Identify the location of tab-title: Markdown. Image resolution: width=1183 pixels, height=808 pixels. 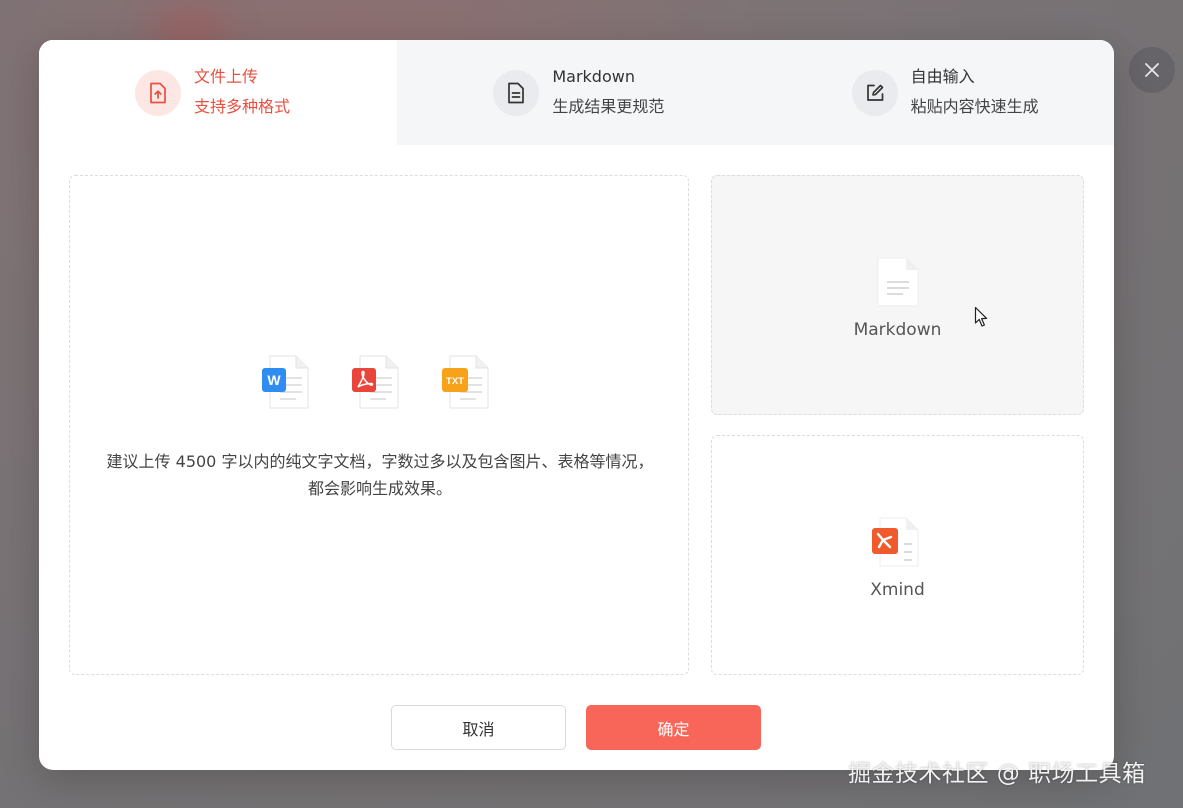
(593, 76).